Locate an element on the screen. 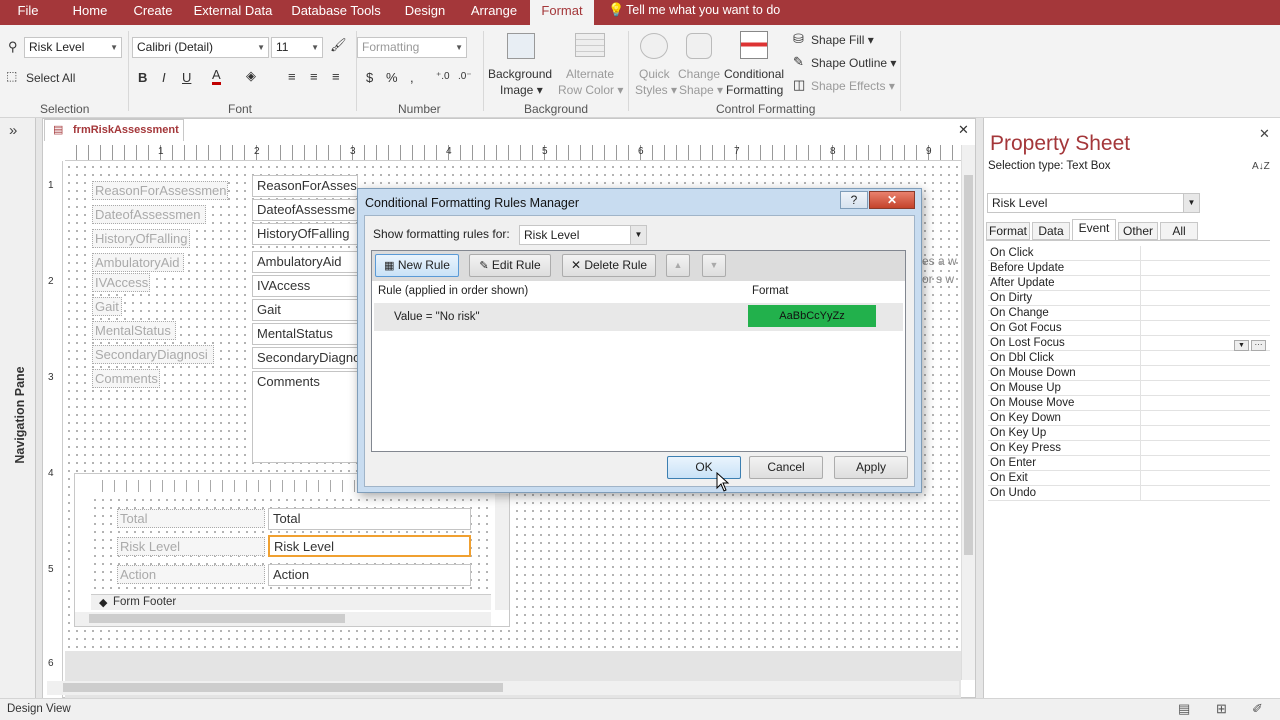 The height and width of the screenshot is (720, 1280). form-label: SecondaryDiagnosi is located at coordinates (153, 354).